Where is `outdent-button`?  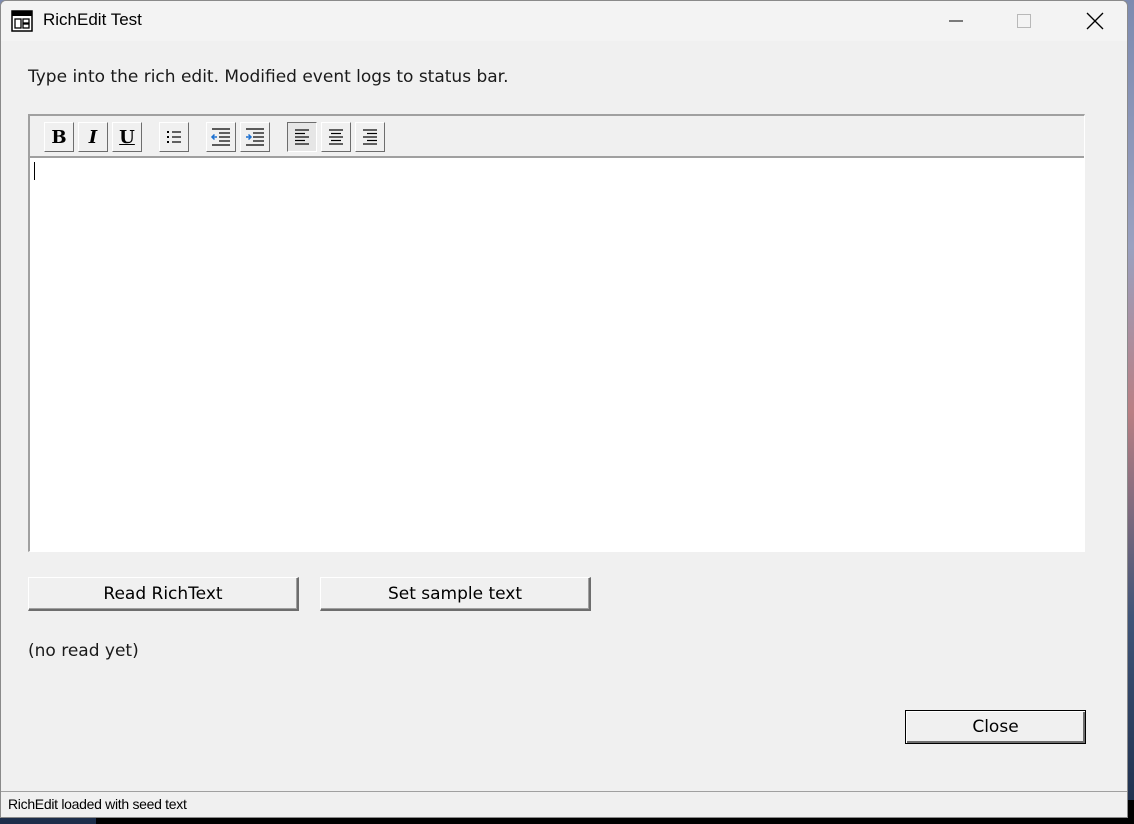 outdent-button is located at coordinates (221, 137).